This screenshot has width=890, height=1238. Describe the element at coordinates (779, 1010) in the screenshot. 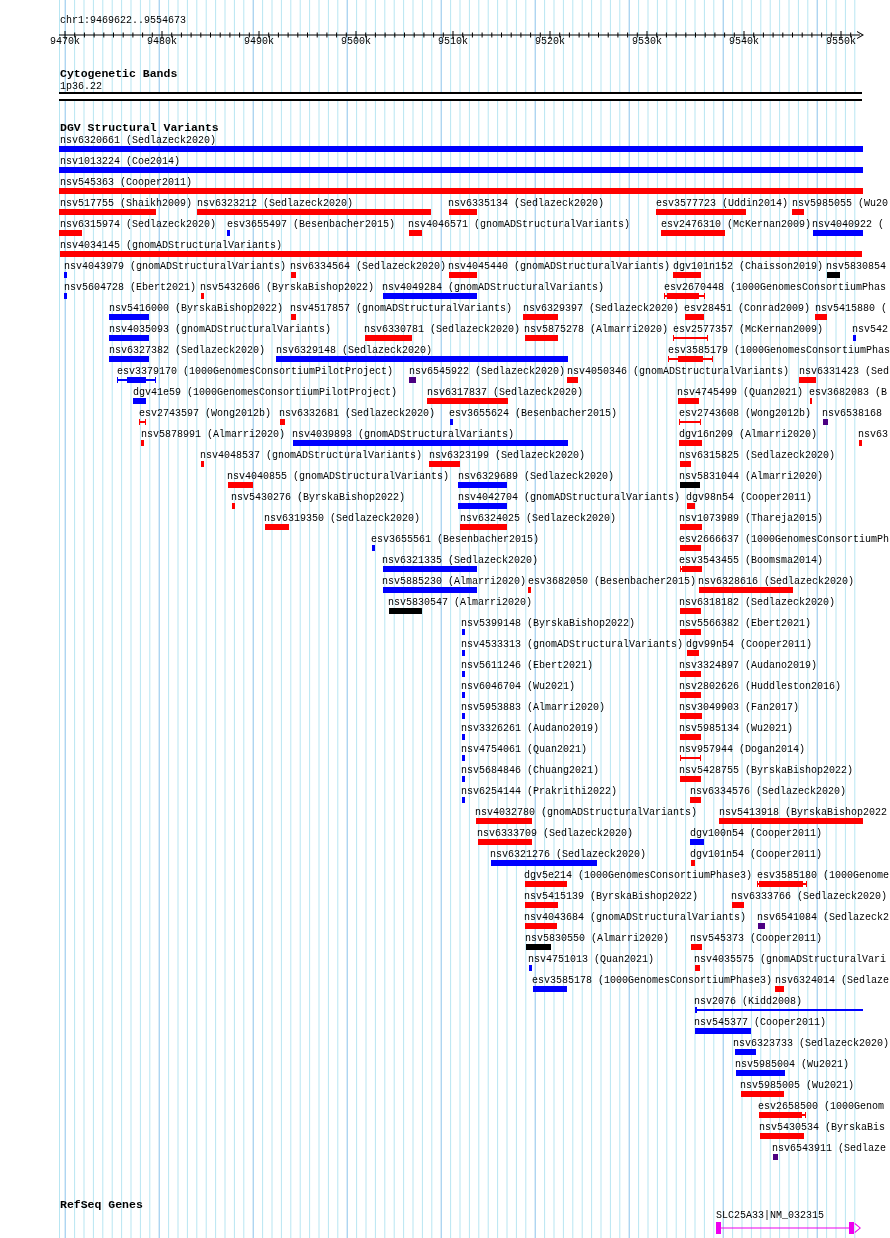

I see `variant-line` at that location.